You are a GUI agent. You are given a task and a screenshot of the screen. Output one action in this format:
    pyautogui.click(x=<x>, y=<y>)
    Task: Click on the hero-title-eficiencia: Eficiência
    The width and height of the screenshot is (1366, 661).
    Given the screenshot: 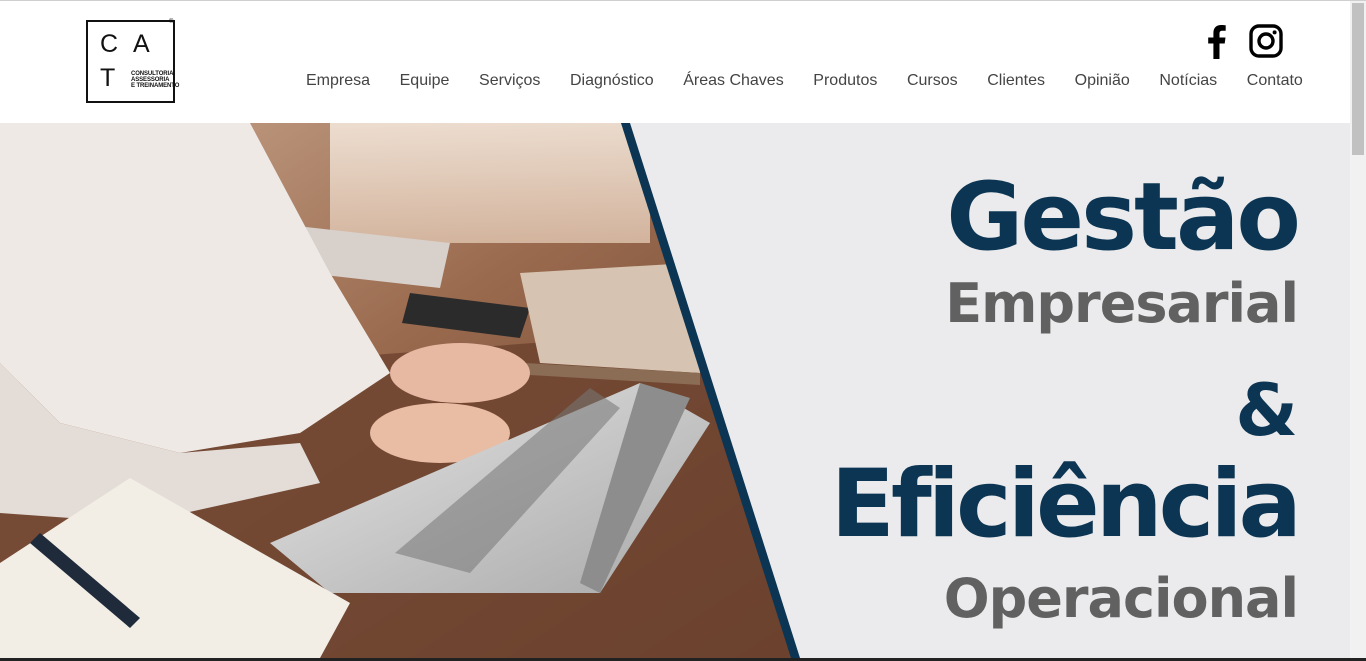 What is the action you would take?
    pyautogui.click(x=1066, y=504)
    